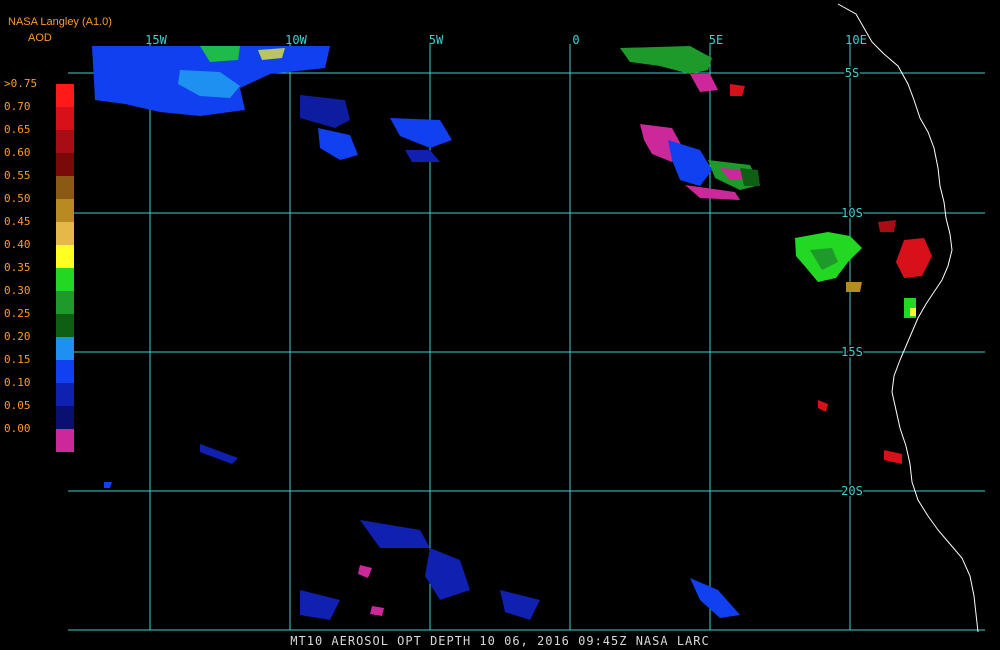 Image resolution: width=1000 pixels, height=650 pixels. What do you see at coordinates (436, 40) in the screenshot?
I see `longitude-label: 5W` at bounding box center [436, 40].